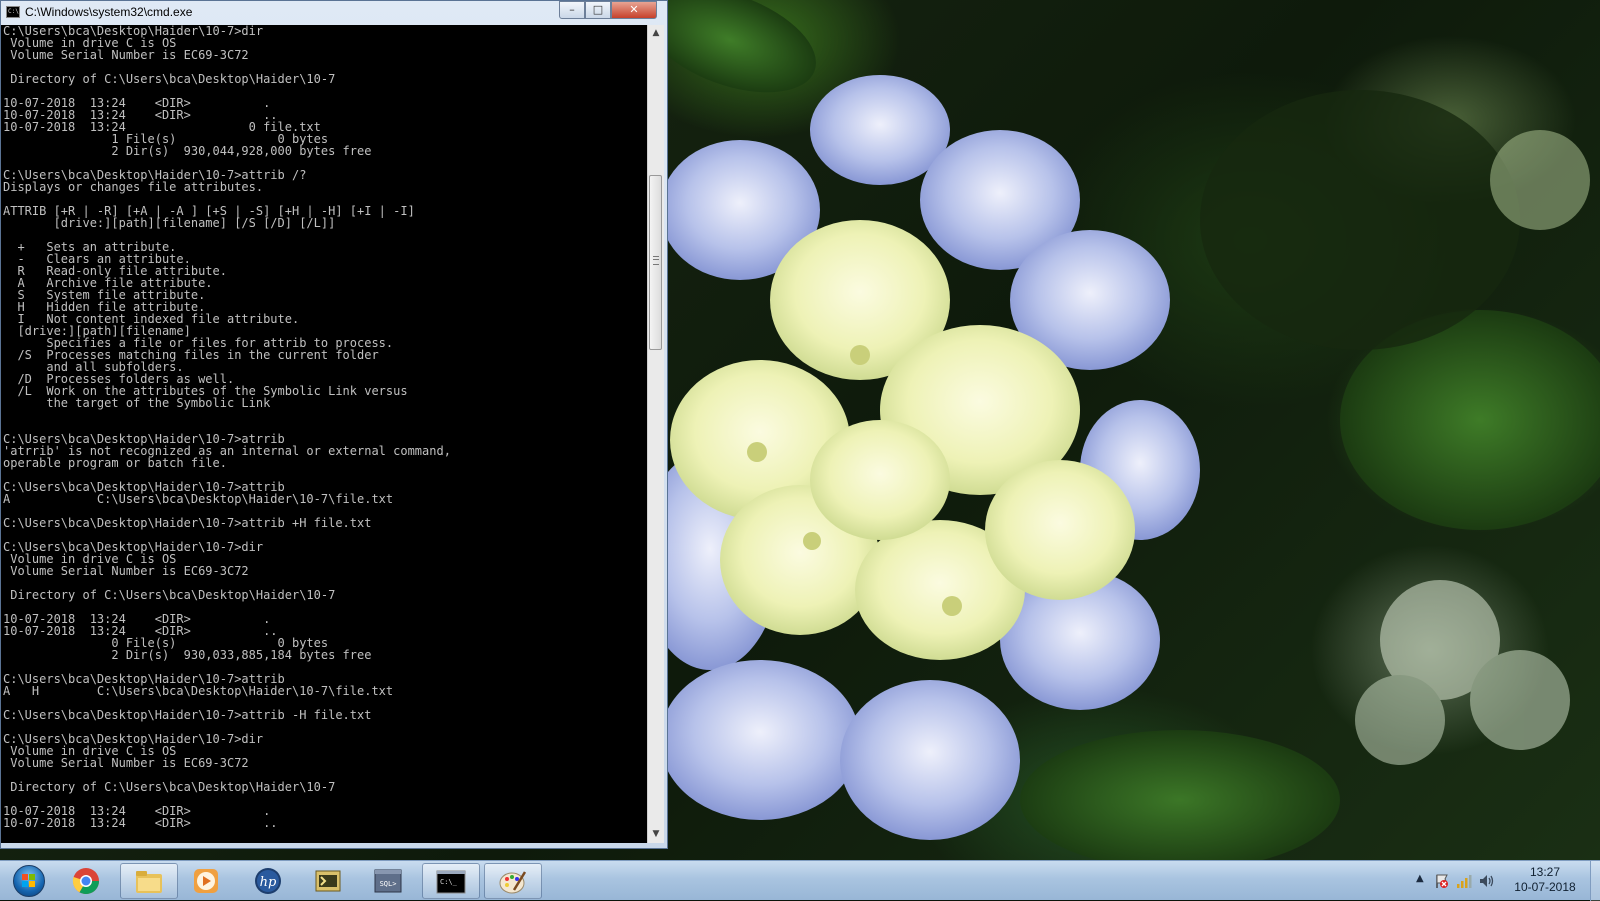 Image resolution: width=1600 pixels, height=901 pixels. What do you see at coordinates (109, 12) in the screenshot?
I see `window-title: C:\Windows\system32\cmd.exe` at bounding box center [109, 12].